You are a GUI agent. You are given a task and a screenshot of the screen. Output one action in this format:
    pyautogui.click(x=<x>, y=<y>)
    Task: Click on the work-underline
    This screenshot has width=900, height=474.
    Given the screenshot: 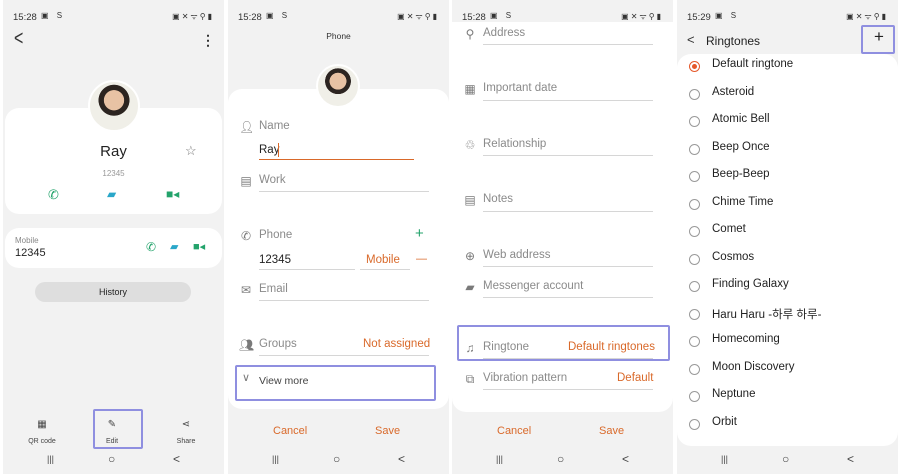 What is the action you would take?
    pyautogui.click(x=344, y=191)
    